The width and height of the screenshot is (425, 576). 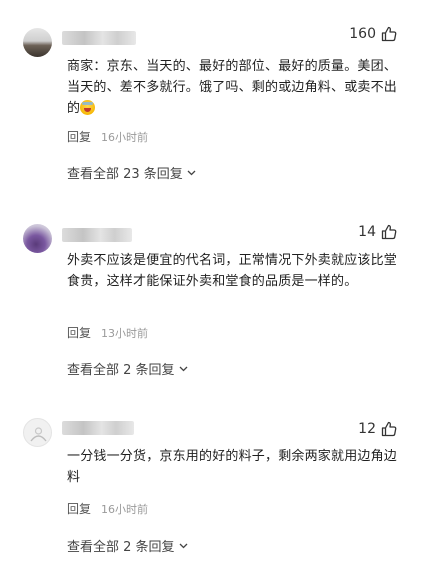 I want to click on view-all-replies-label: 查看全部 23 条回复, so click(x=125, y=174).